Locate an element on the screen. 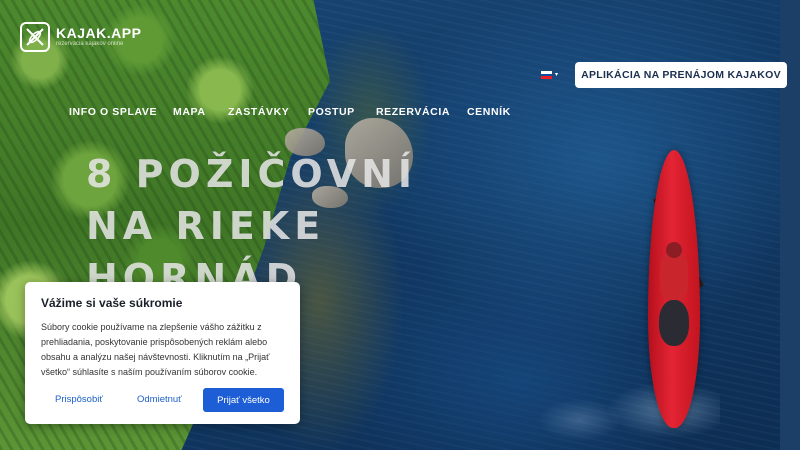  kayak-cockpit is located at coordinates (674, 323).